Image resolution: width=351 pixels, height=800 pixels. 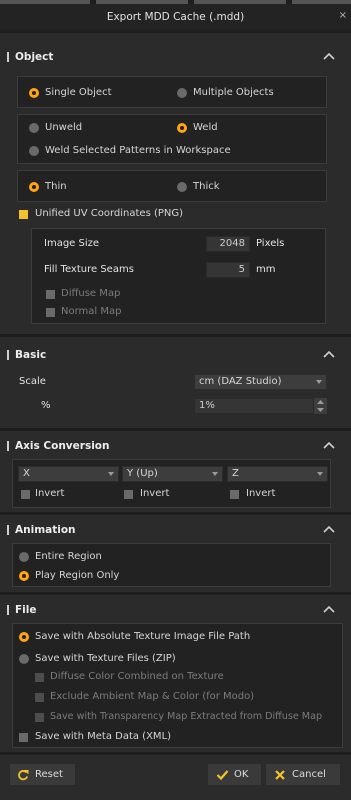 I want to click on label-image-size: Image Size, so click(x=72, y=243).